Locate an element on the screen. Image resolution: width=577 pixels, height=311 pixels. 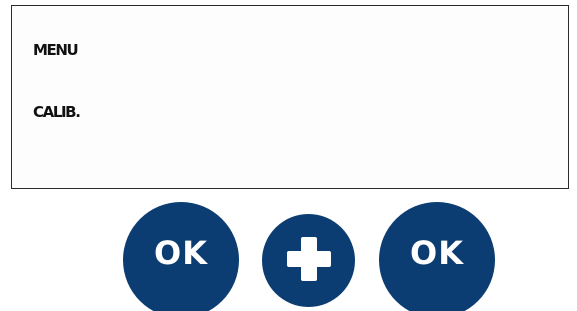
ok-button-right: OK is located at coordinates (437, 256).